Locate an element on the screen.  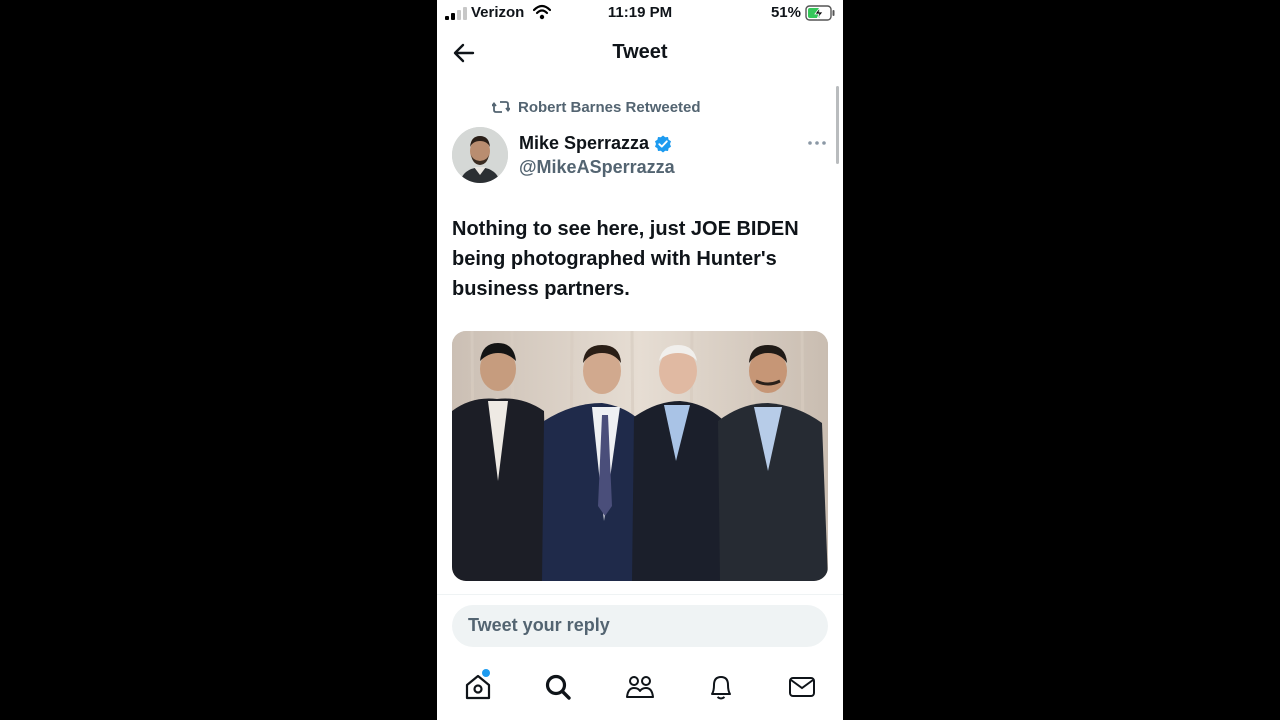
retweet-icon is located at coordinates (501, 107).